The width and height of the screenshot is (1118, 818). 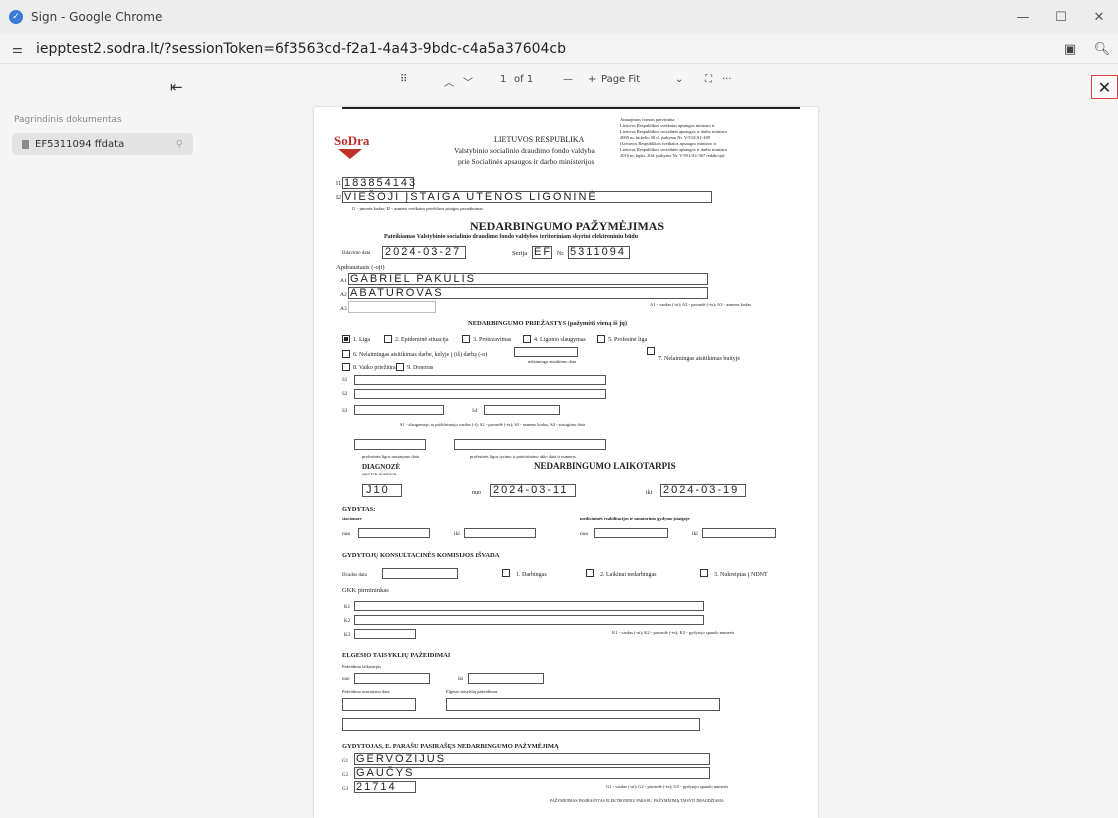 What do you see at coordinates (1104, 87) in the screenshot?
I see `close-viewer-button: ✕` at bounding box center [1104, 87].